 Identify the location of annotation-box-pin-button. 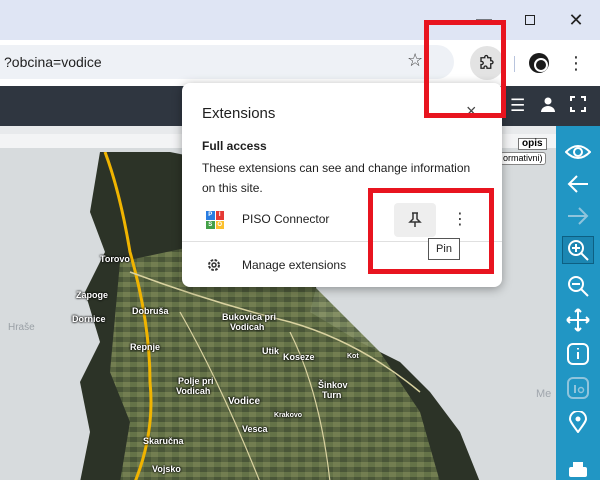
(431, 231).